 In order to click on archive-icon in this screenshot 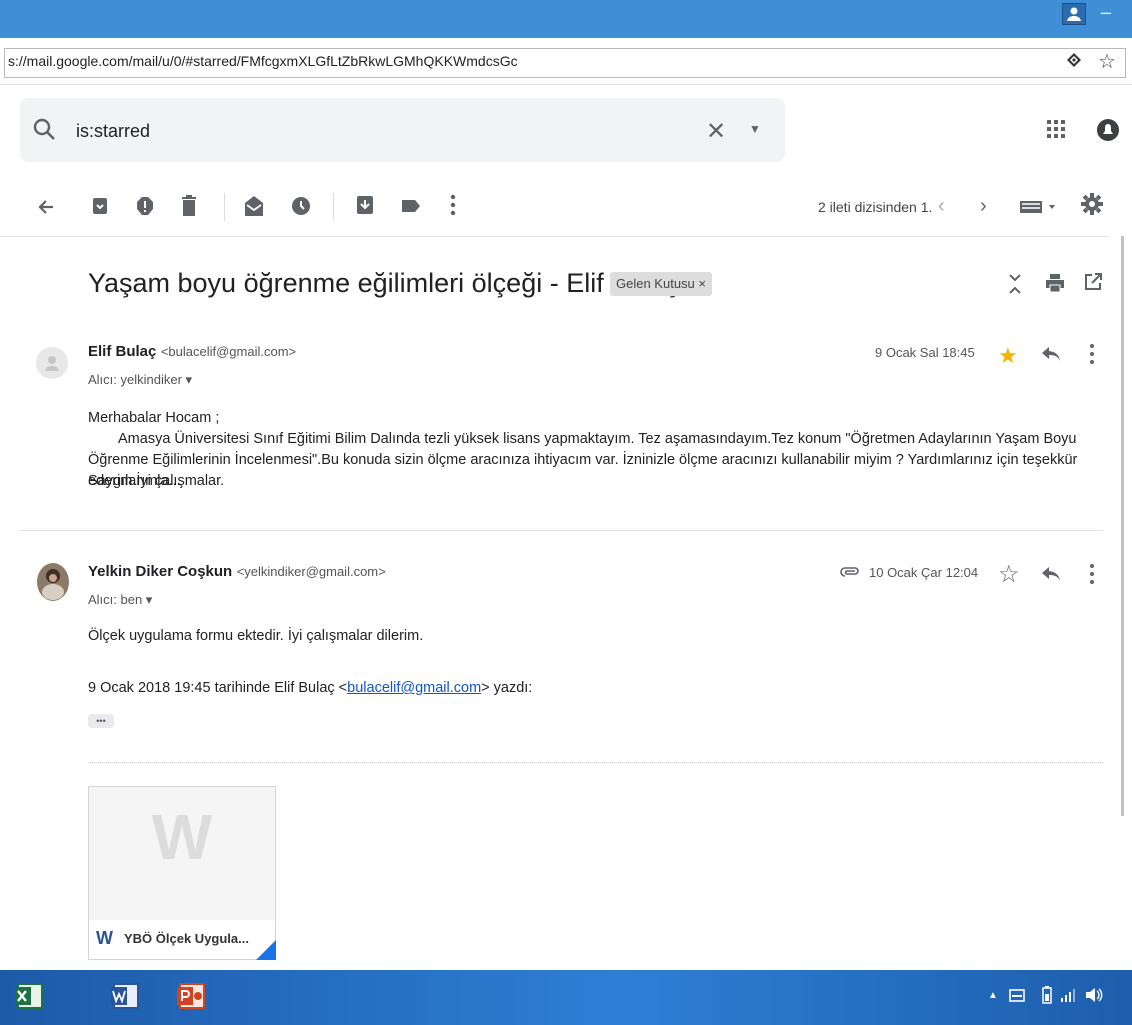, I will do `click(100, 208)`.